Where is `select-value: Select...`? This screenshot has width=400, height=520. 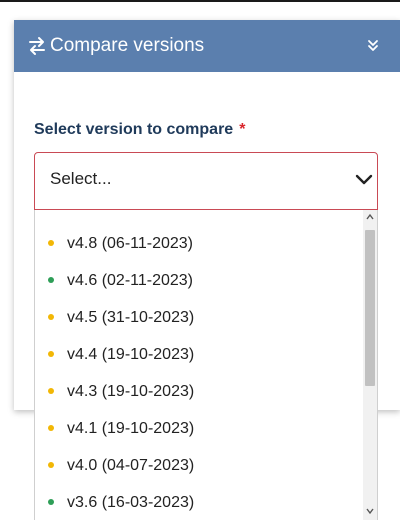
select-value: Select... is located at coordinates (81, 178).